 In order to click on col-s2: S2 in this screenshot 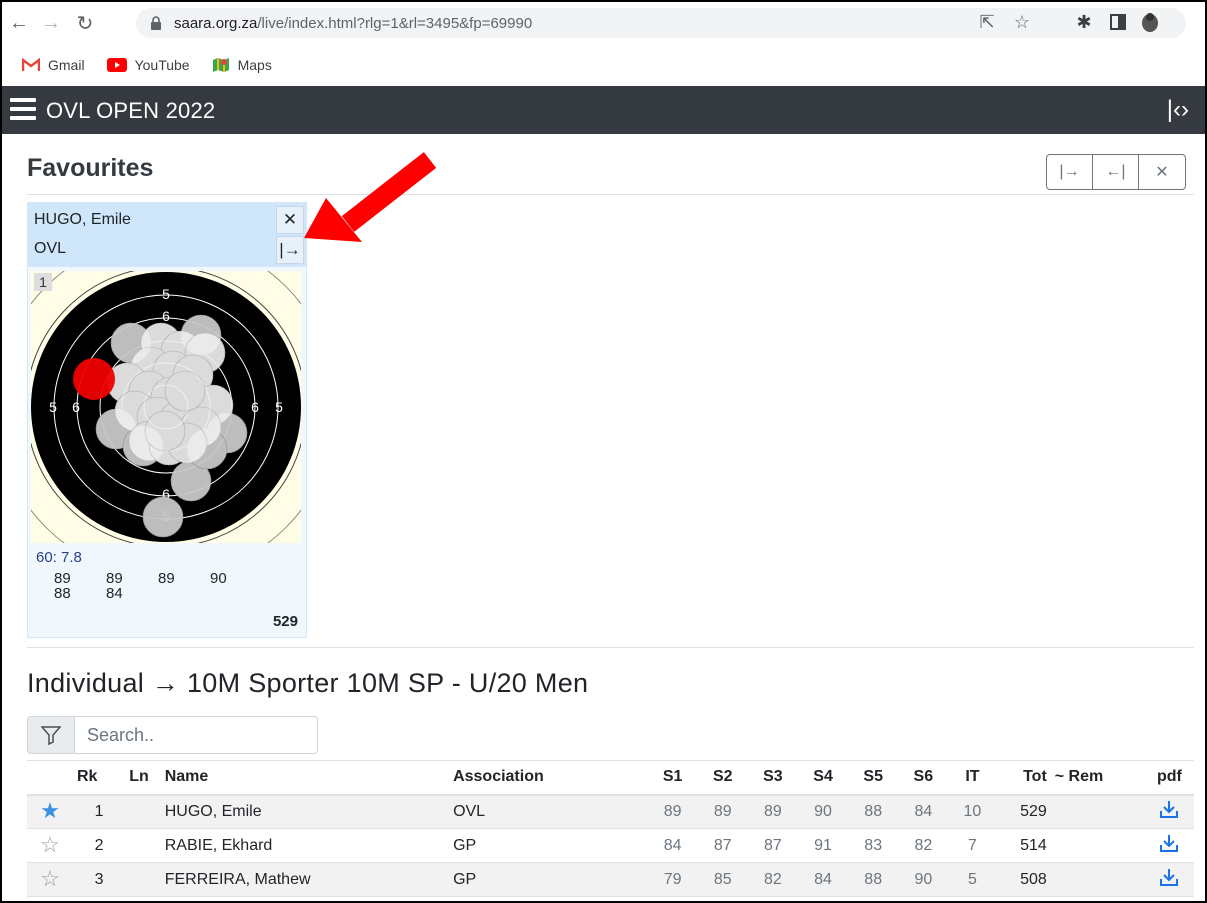, I will do `click(722, 778)`.